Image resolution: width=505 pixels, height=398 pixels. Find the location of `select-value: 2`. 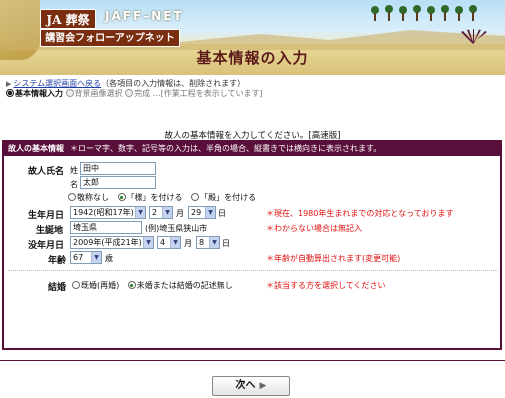

select-value: 2 is located at coordinates (155, 212).